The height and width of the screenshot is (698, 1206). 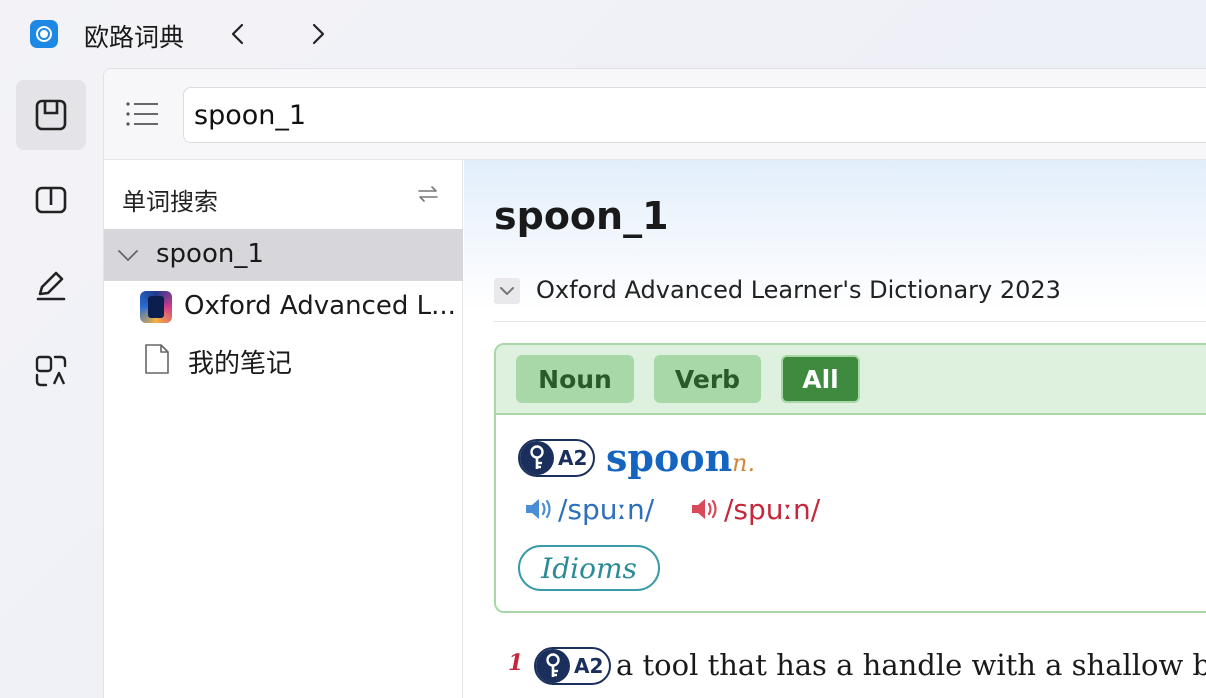 I want to click on oxford-dictionary-icon, so click(x=156, y=307).